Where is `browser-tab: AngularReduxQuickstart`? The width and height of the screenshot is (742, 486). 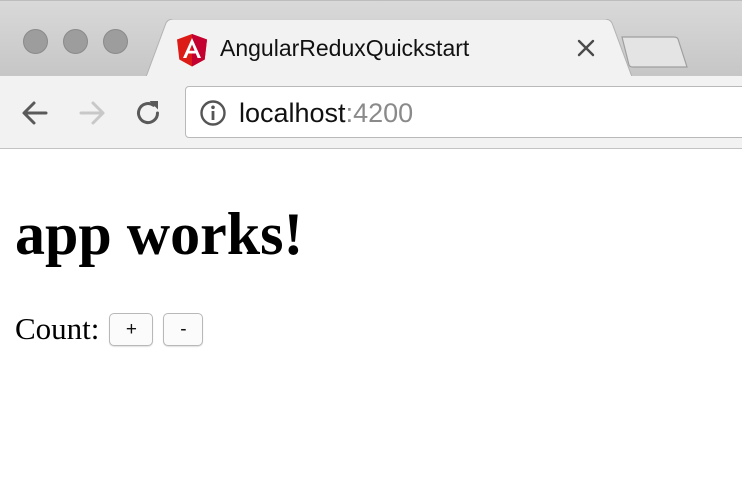
browser-tab: AngularReduxQuickstart is located at coordinates (389, 48).